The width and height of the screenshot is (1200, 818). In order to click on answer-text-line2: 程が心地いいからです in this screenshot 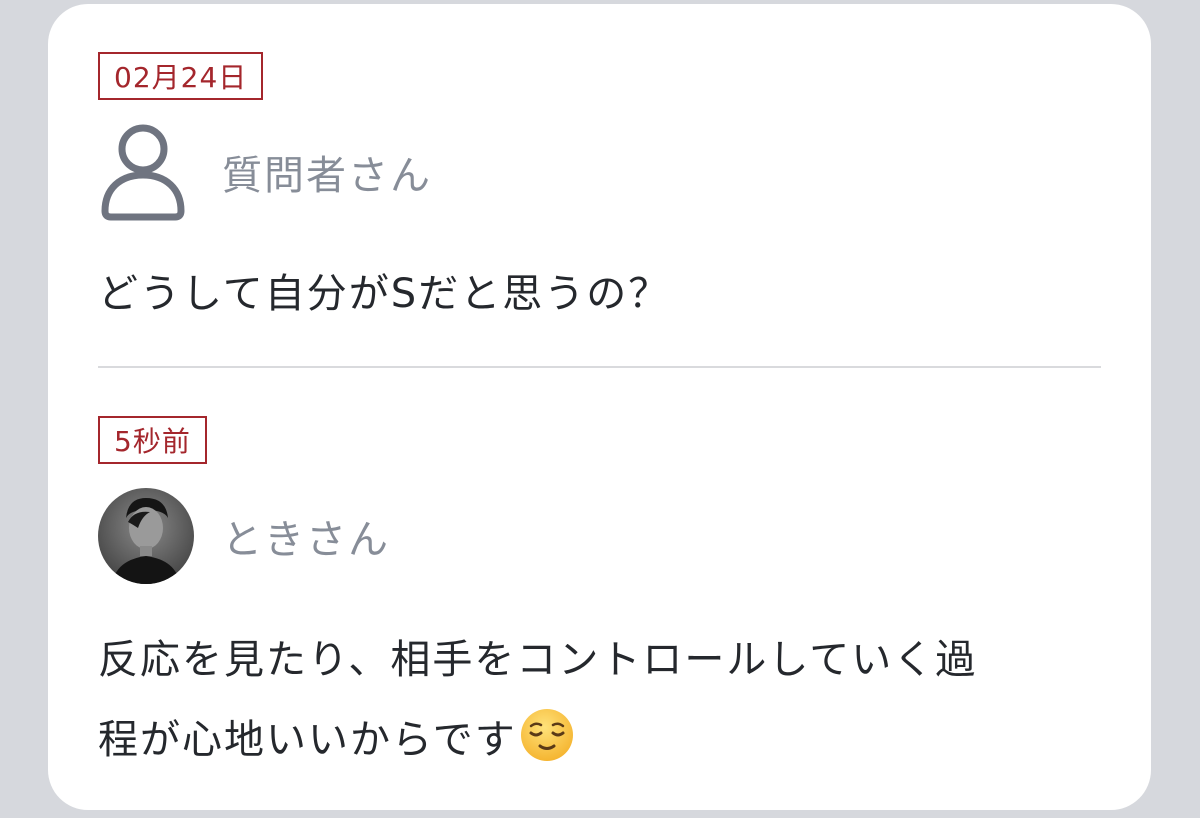, I will do `click(599, 740)`.